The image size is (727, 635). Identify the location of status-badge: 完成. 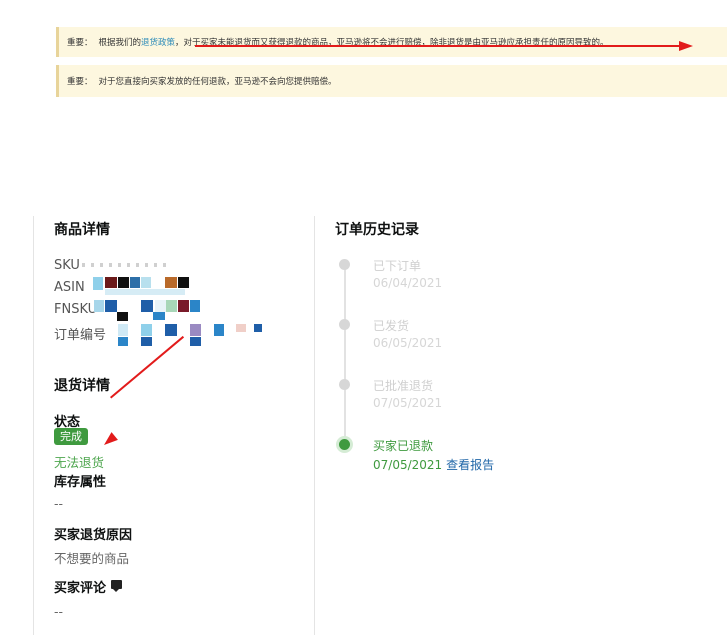
(71, 436).